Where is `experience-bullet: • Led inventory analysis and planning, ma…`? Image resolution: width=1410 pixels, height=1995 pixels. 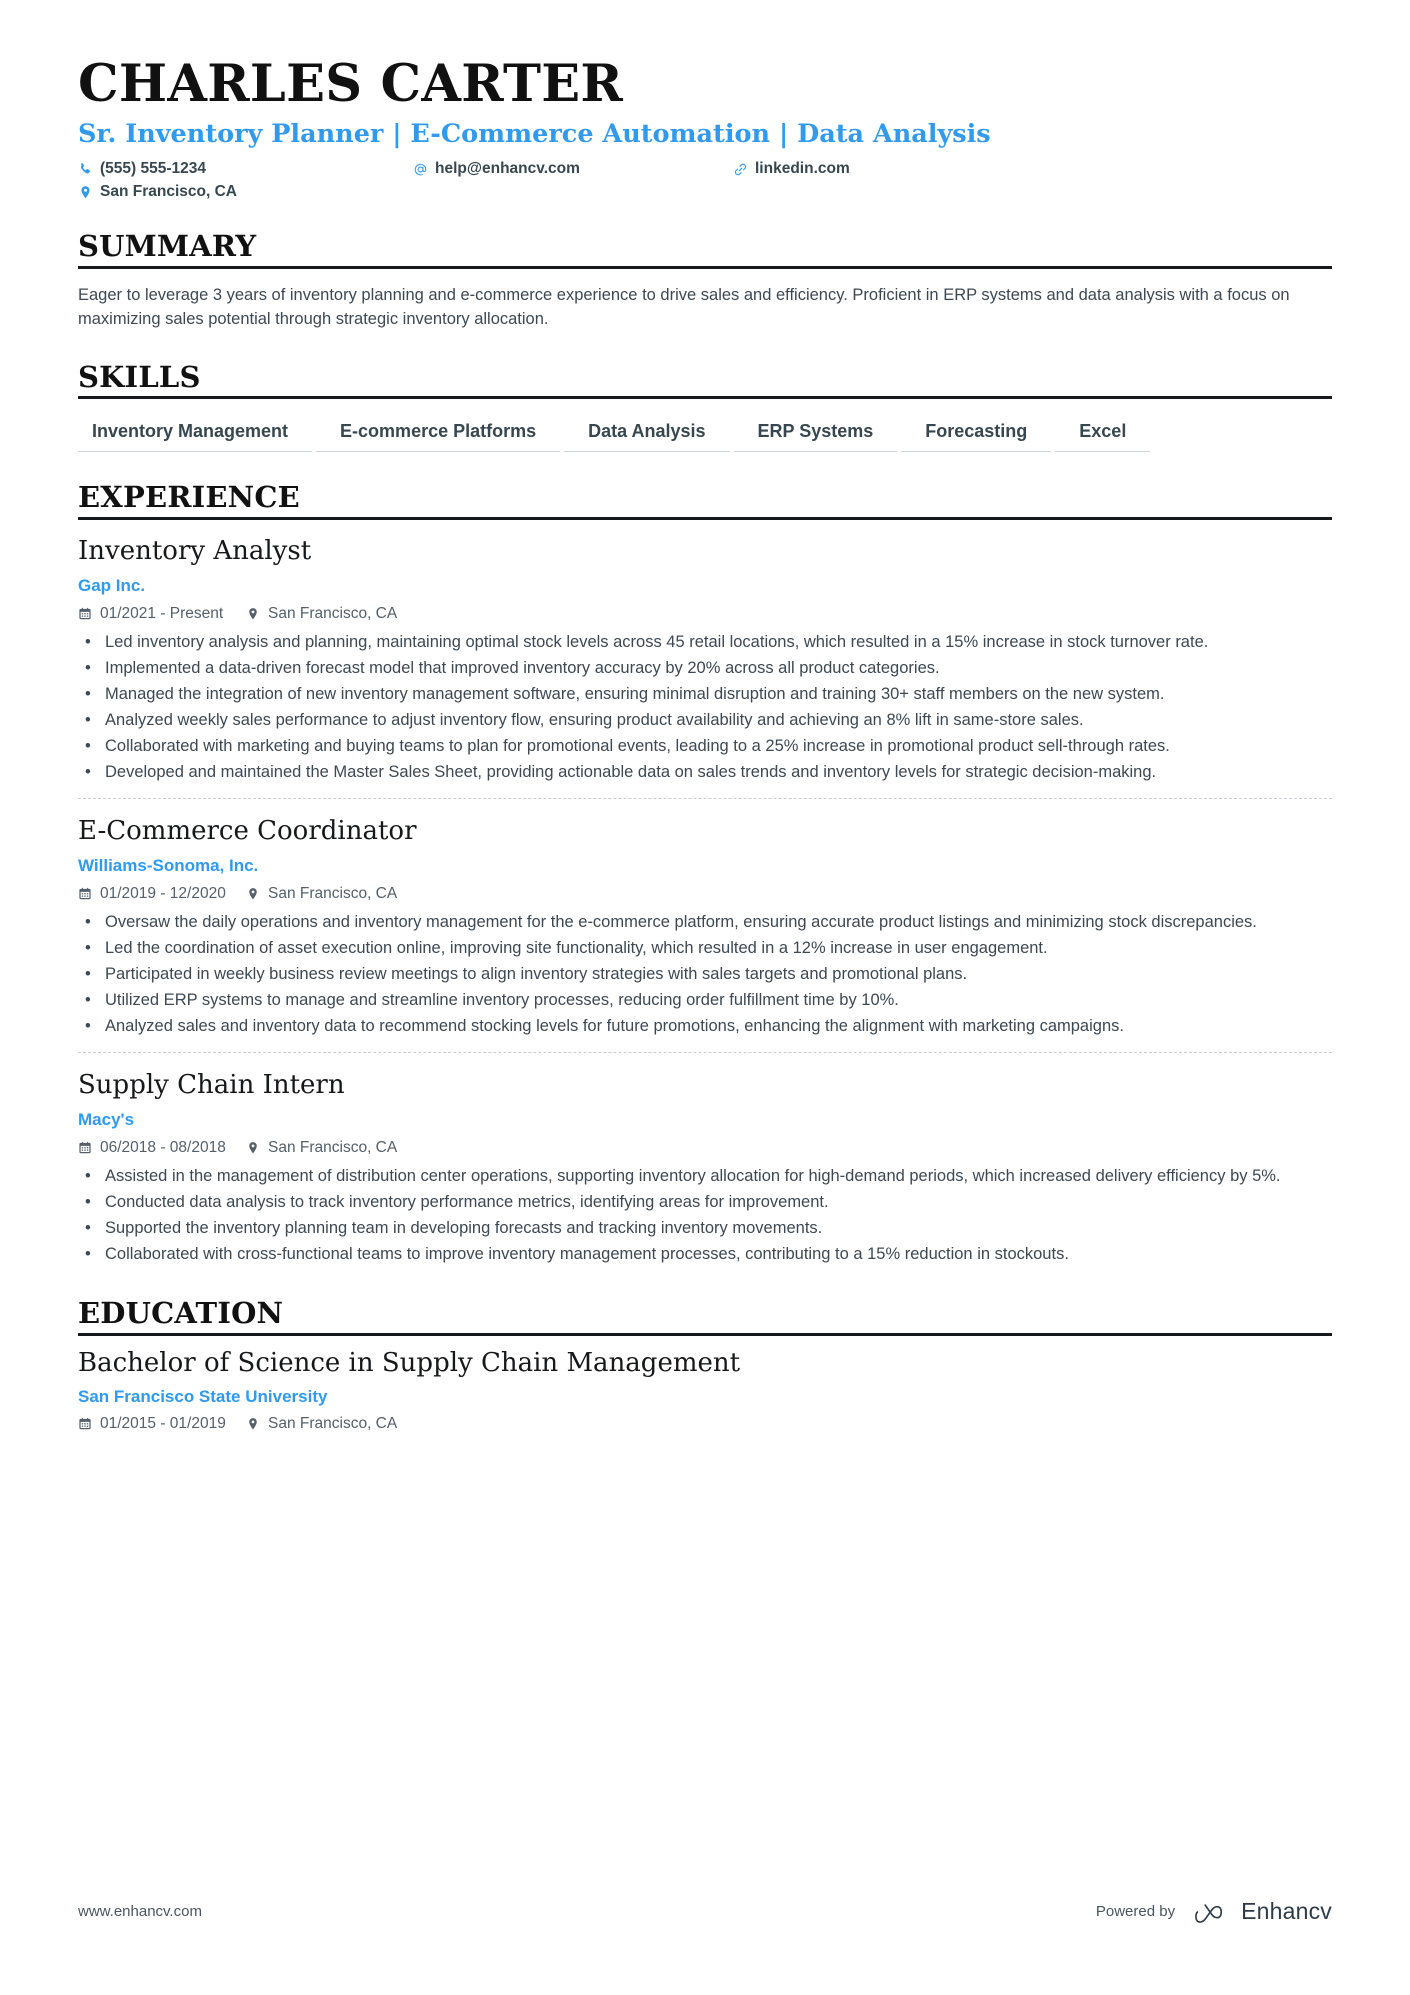
experience-bullet: • Led inventory analysis and planning, ma… is located at coordinates (690, 643).